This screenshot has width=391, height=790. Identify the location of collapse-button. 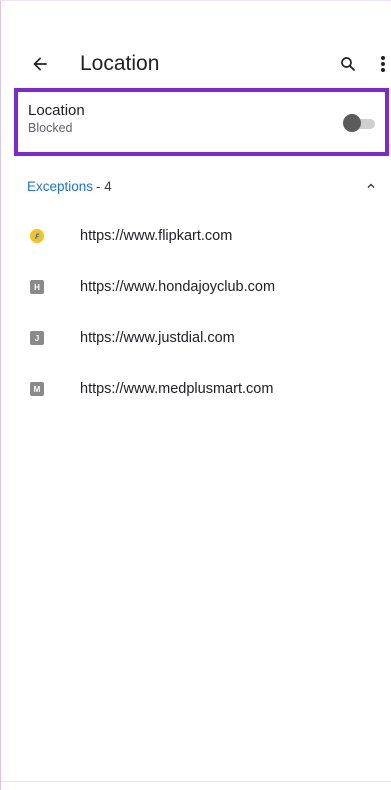
(371, 186).